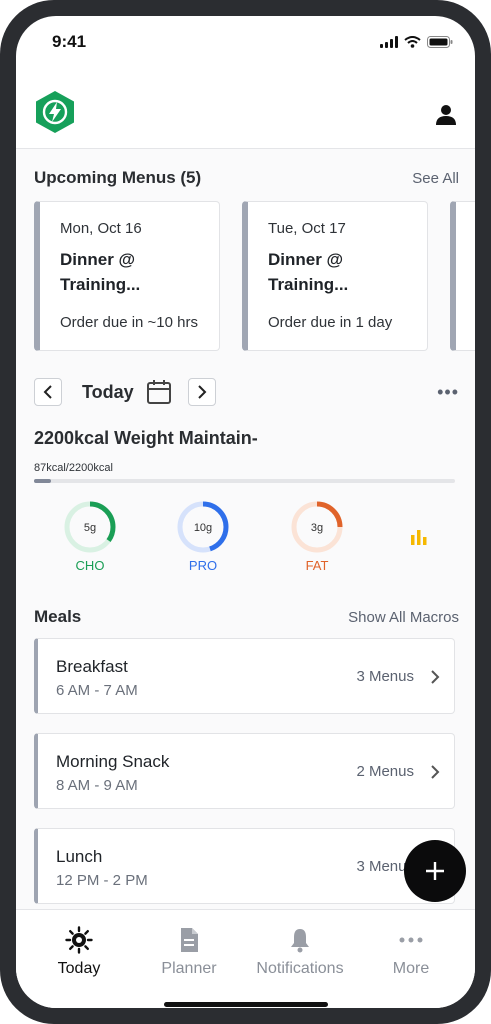 This screenshot has height=1024, width=491. I want to click on app-header, so click(245, 110).